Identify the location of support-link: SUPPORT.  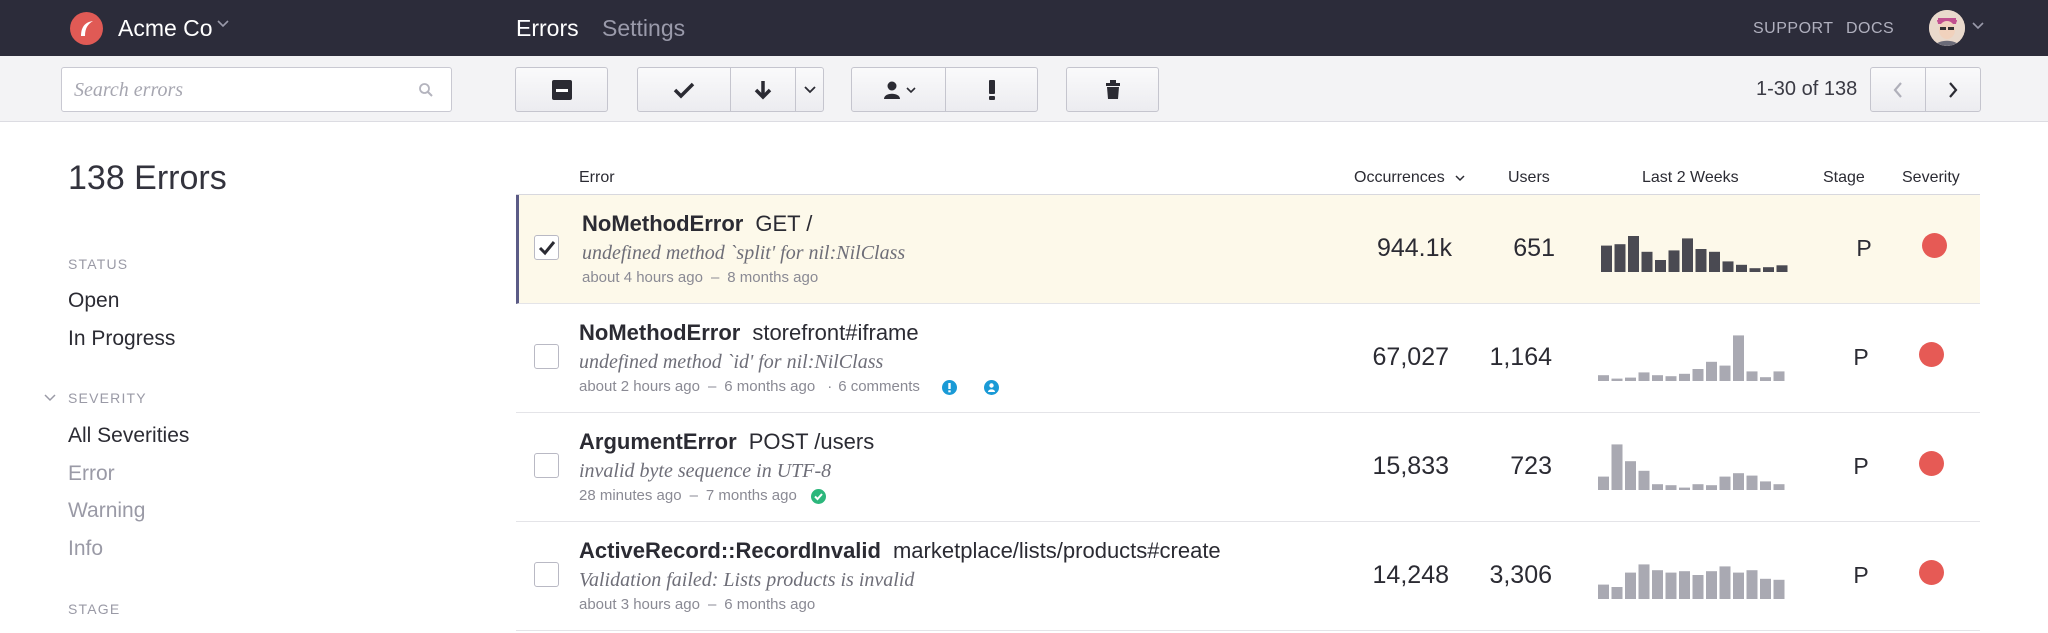
(1793, 29).